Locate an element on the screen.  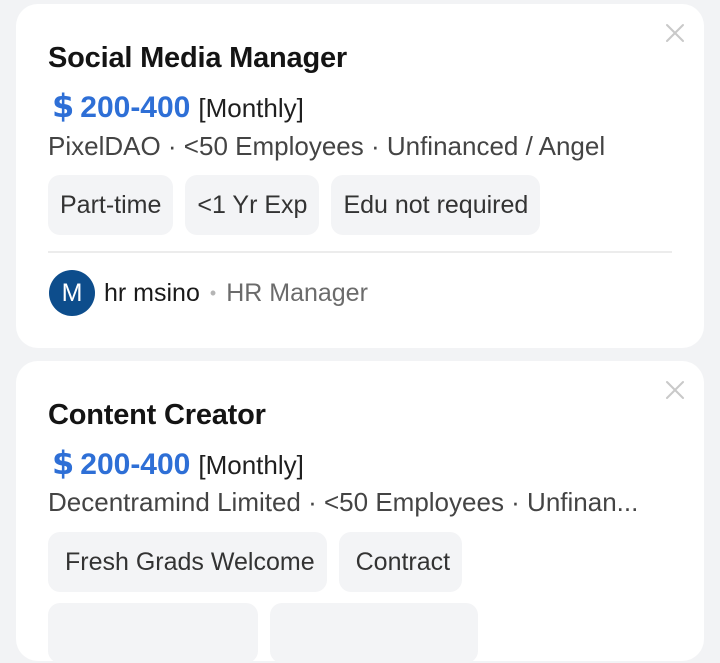
divider is located at coordinates (360, 252).